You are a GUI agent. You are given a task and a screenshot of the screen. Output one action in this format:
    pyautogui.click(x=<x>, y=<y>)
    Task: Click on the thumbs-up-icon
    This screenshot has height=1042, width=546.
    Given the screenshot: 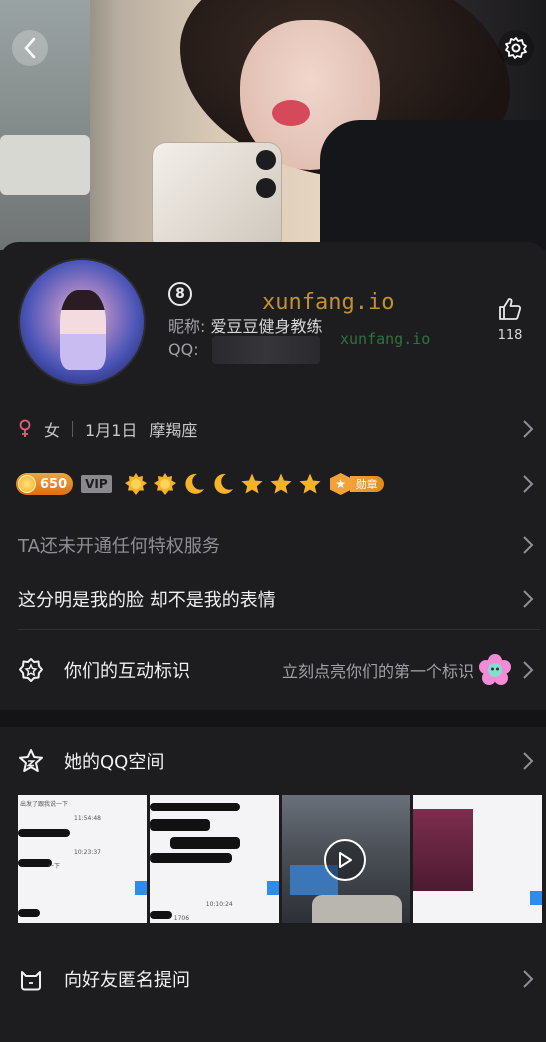 What is the action you would take?
    pyautogui.click(x=510, y=309)
    